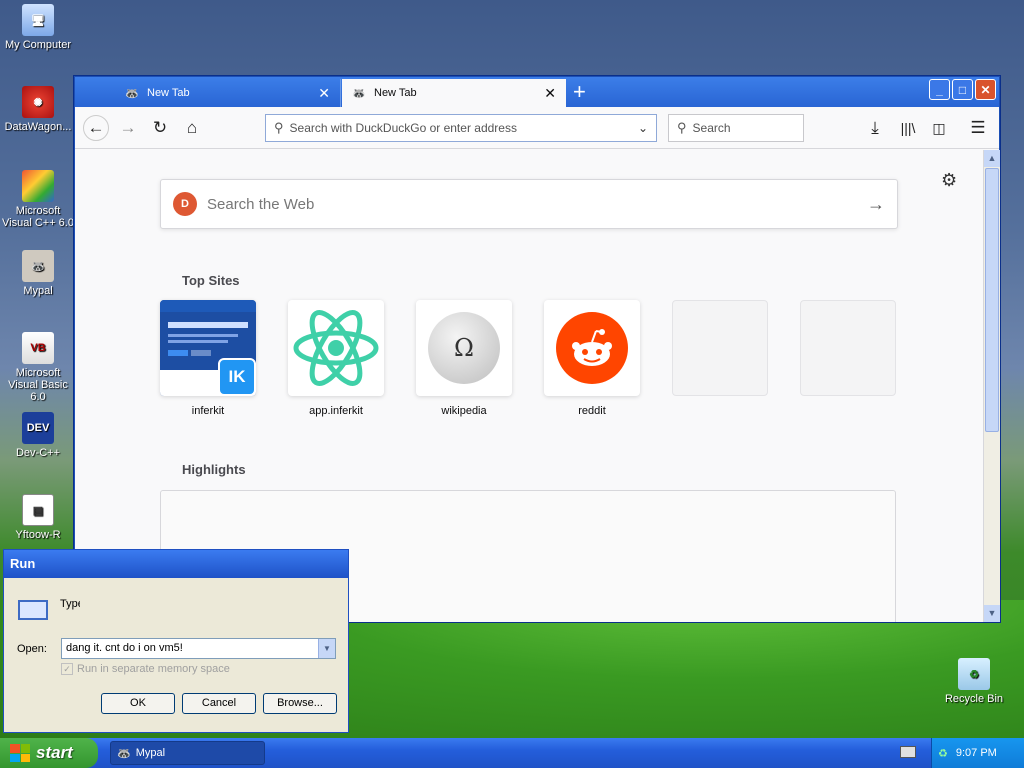  I want to click on home-button: ⌂, so click(192, 128).